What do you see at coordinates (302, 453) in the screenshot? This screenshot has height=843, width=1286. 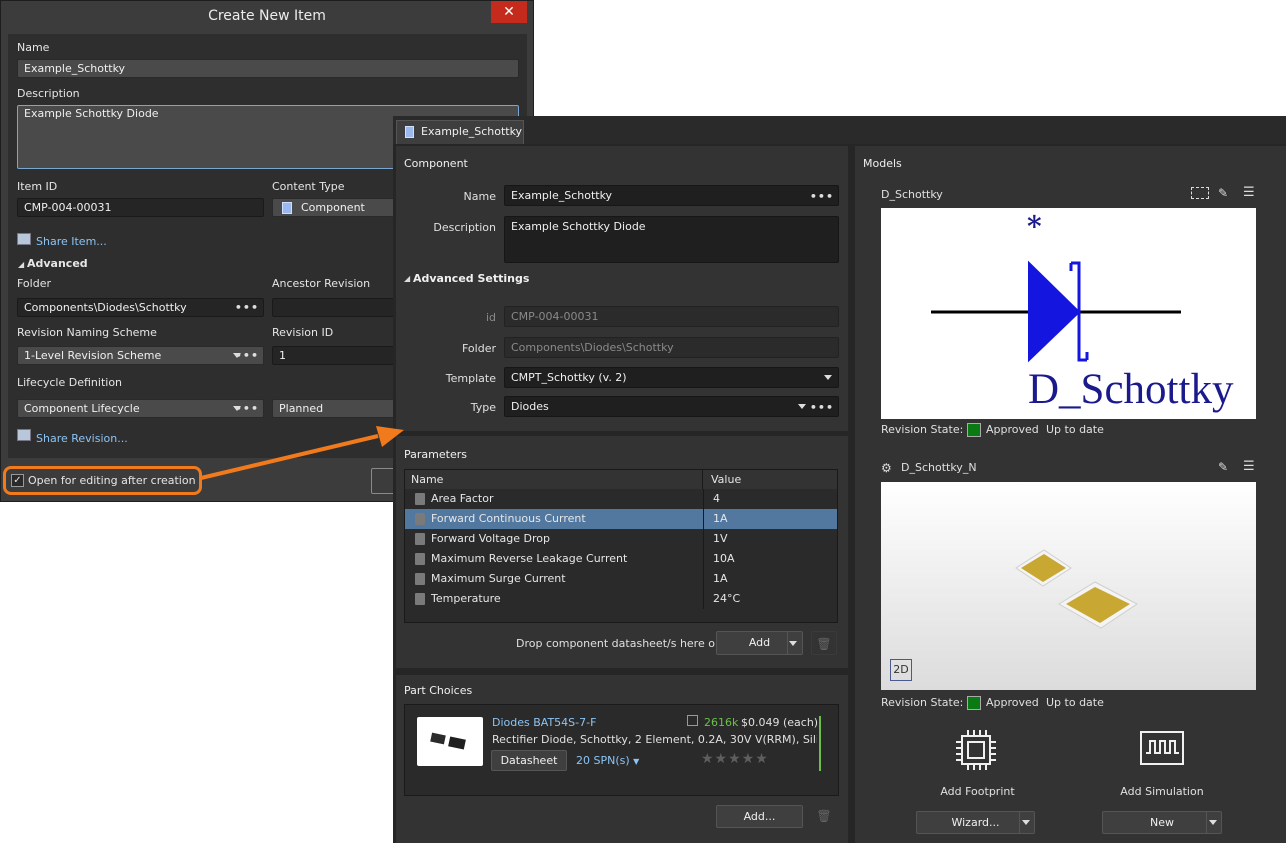 I see `callout-arrow` at bounding box center [302, 453].